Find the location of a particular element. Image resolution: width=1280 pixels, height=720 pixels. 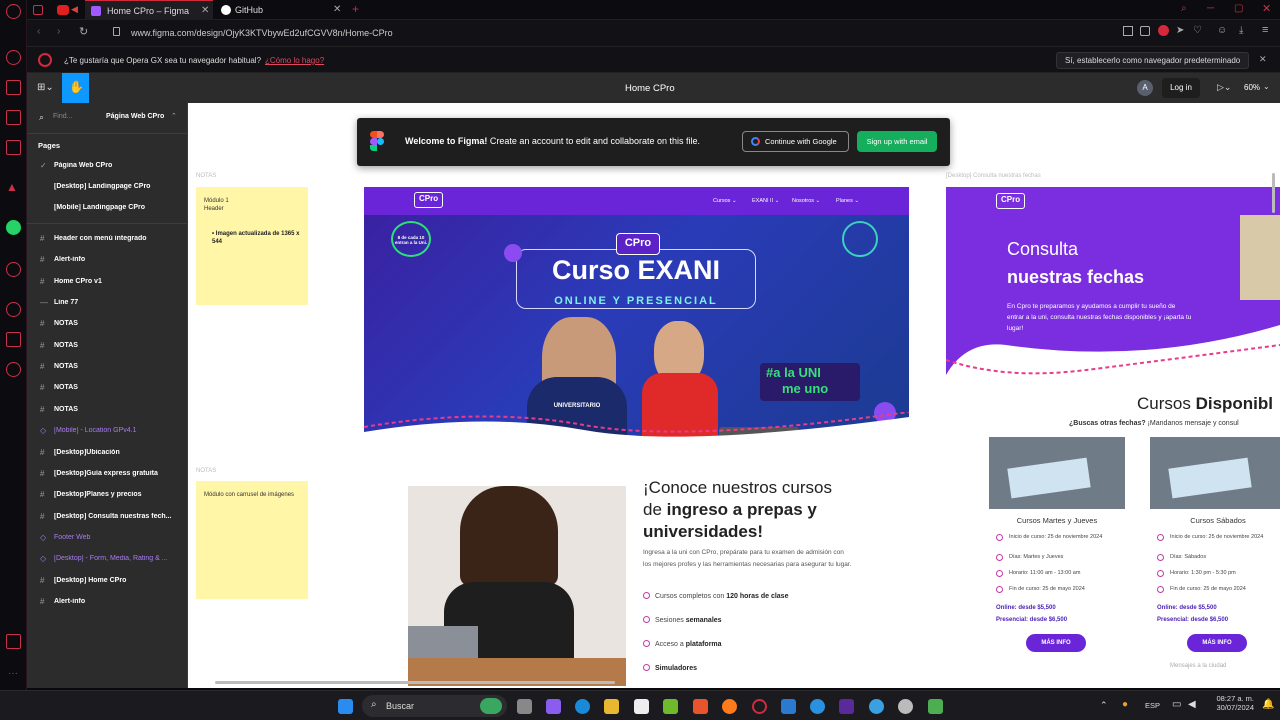

nav-item: Planes ⌄ is located at coordinates (847, 201).